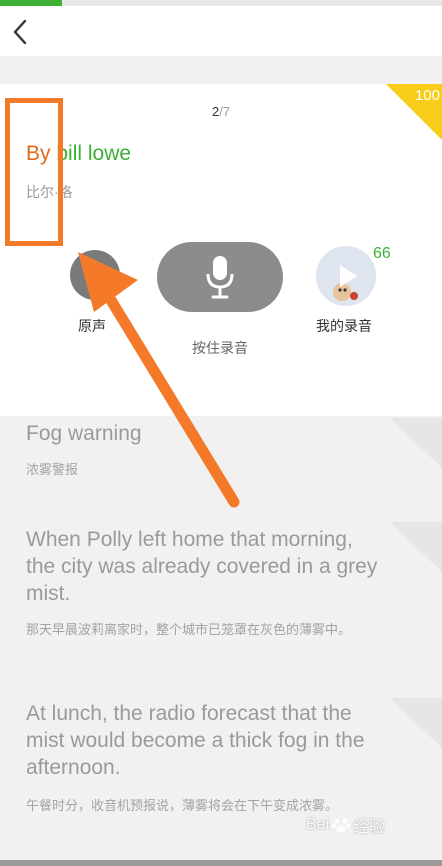  Describe the element at coordinates (52, 469) in the screenshot. I see `list-item-chinese: 浓雾警报` at that location.